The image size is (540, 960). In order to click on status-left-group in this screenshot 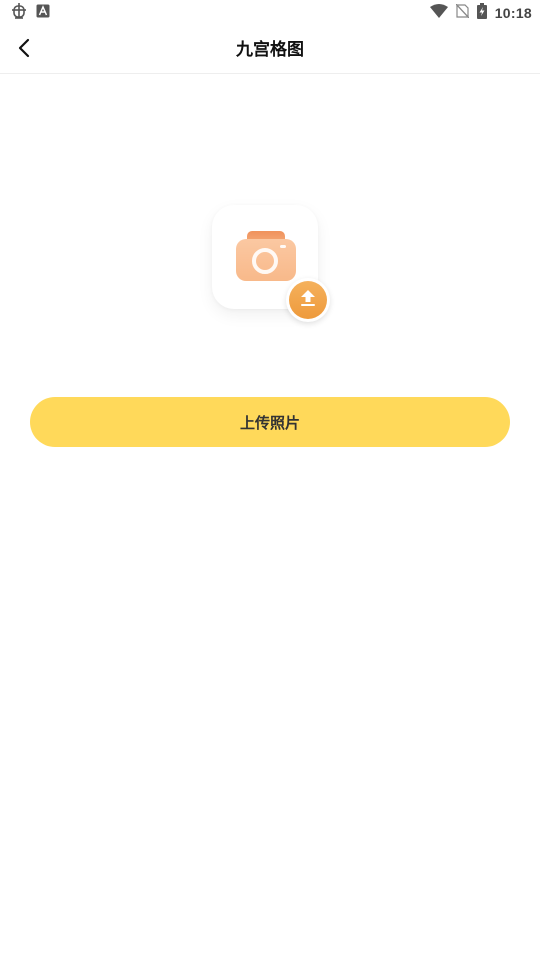, I will do `click(30, 13)`.